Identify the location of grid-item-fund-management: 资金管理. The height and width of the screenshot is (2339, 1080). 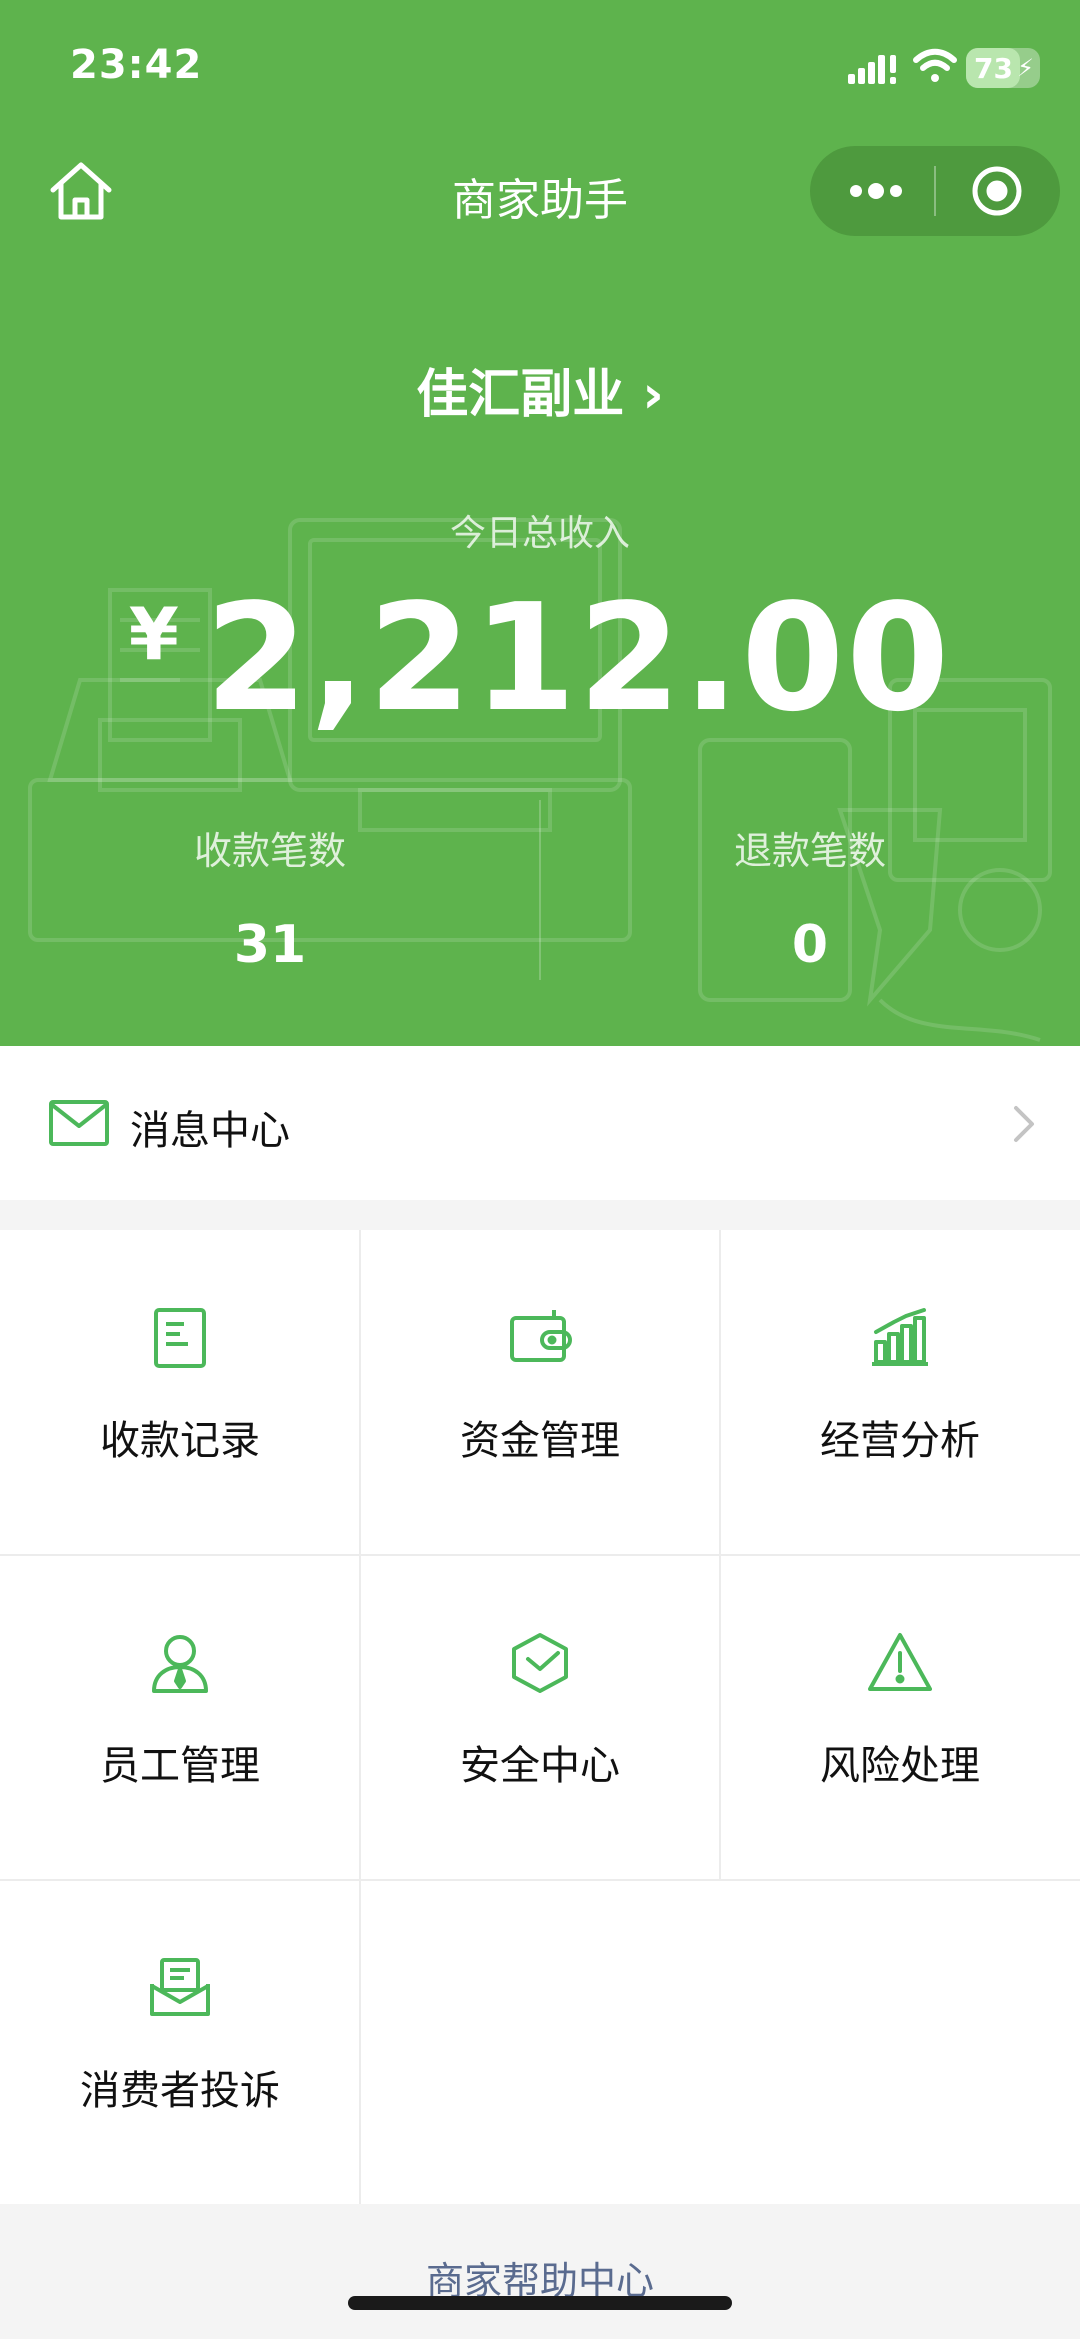
(540, 1392).